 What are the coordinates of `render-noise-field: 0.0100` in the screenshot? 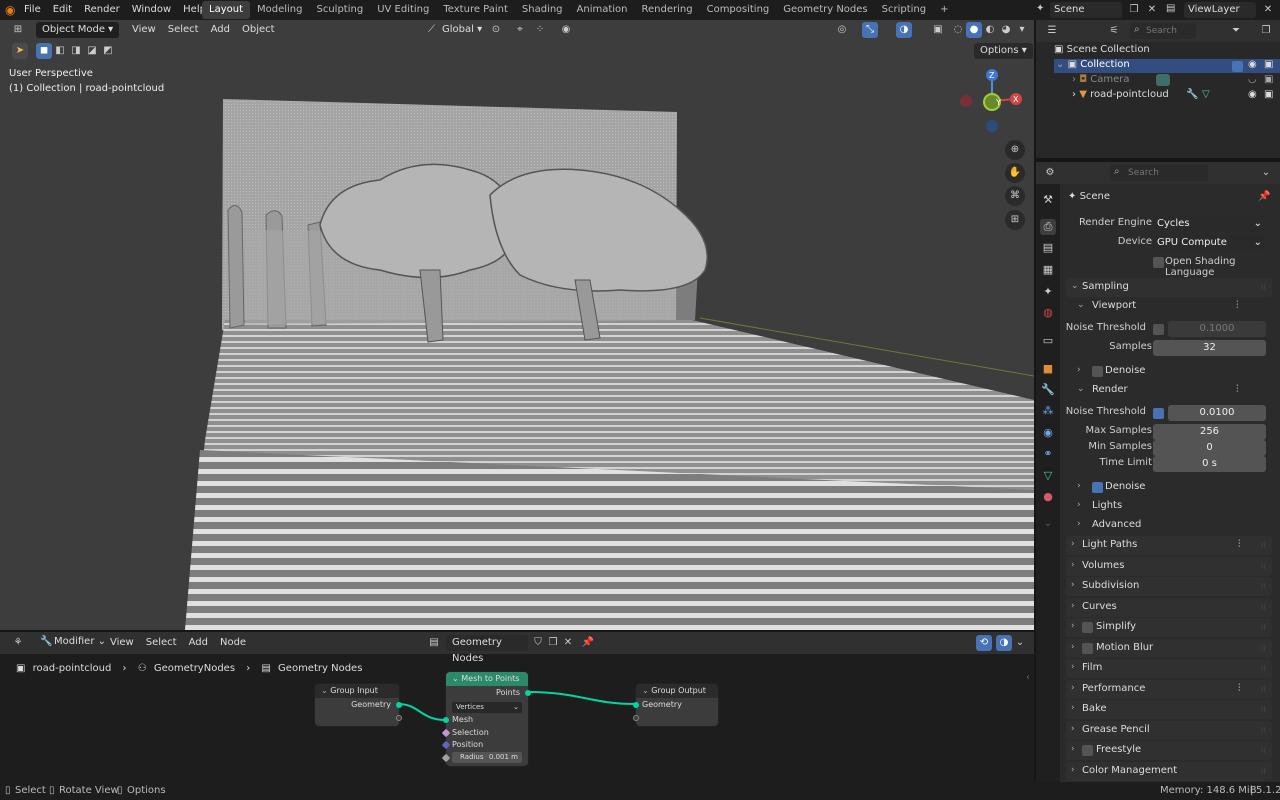 It's located at (1217, 413).